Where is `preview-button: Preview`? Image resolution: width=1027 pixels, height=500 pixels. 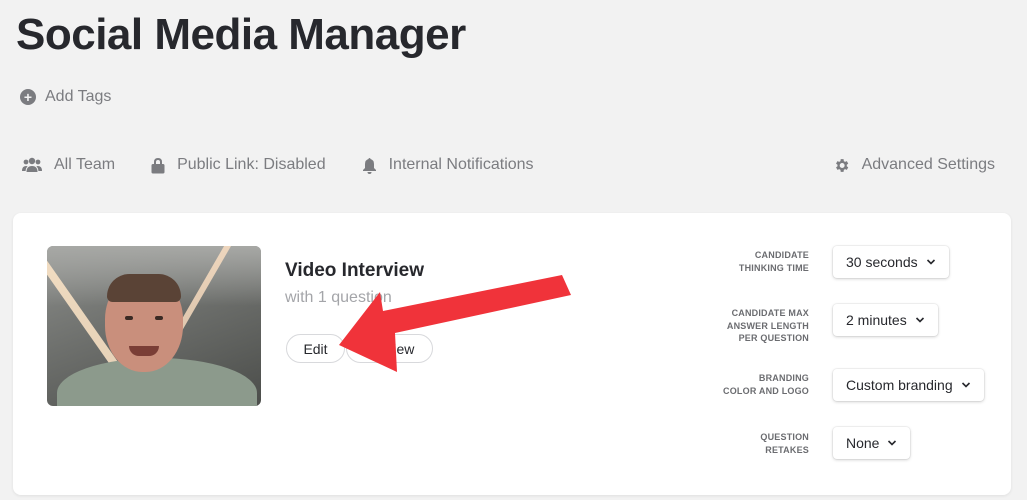
preview-button: Preview is located at coordinates (389, 348).